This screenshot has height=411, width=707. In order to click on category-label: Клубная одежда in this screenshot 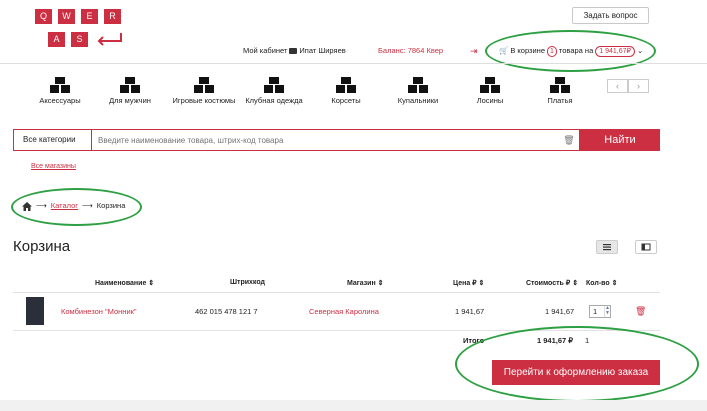, I will do `click(274, 100)`.